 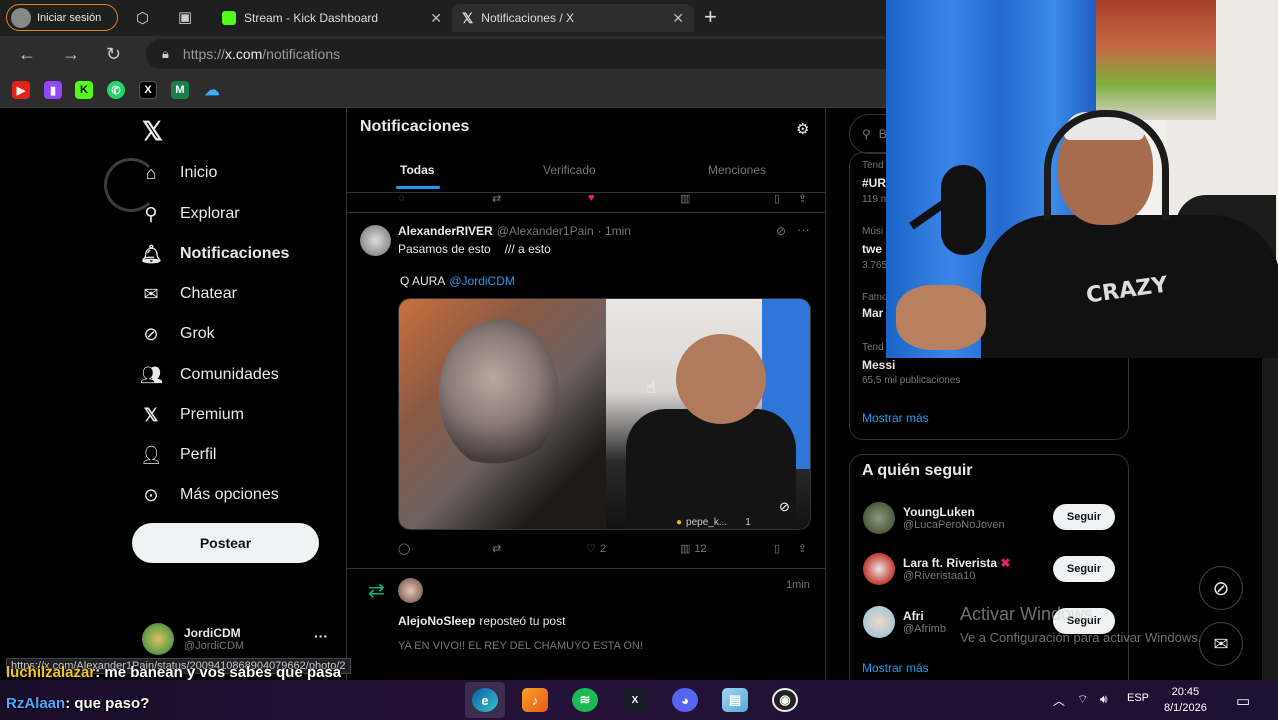 What do you see at coordinates (180, 90) in the screenshot?
I see `sheet-icon: M` at bounding box center [180, 90].